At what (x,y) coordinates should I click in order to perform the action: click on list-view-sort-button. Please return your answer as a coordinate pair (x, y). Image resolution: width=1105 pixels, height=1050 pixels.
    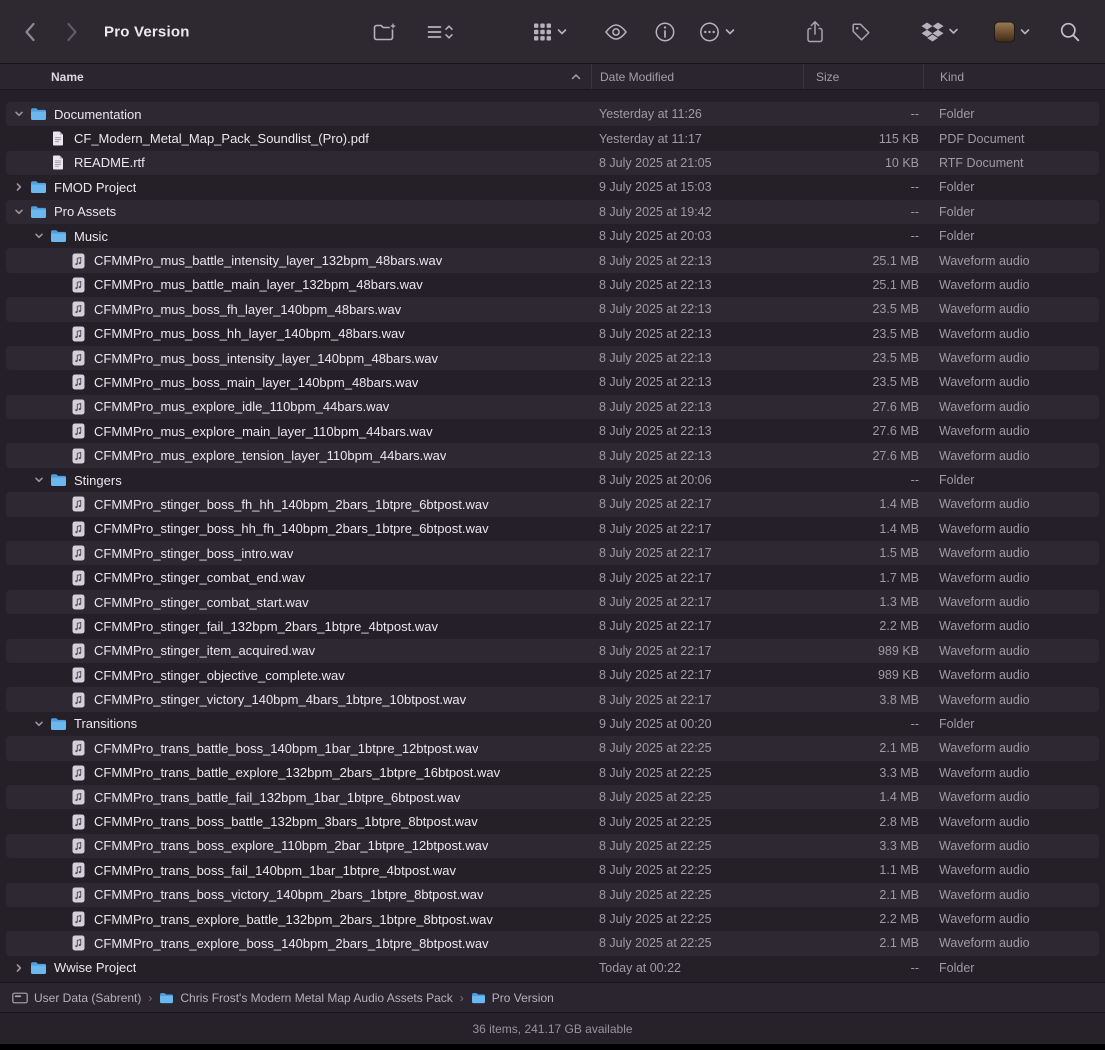
    Looking at the image, I should click on (440, 32).